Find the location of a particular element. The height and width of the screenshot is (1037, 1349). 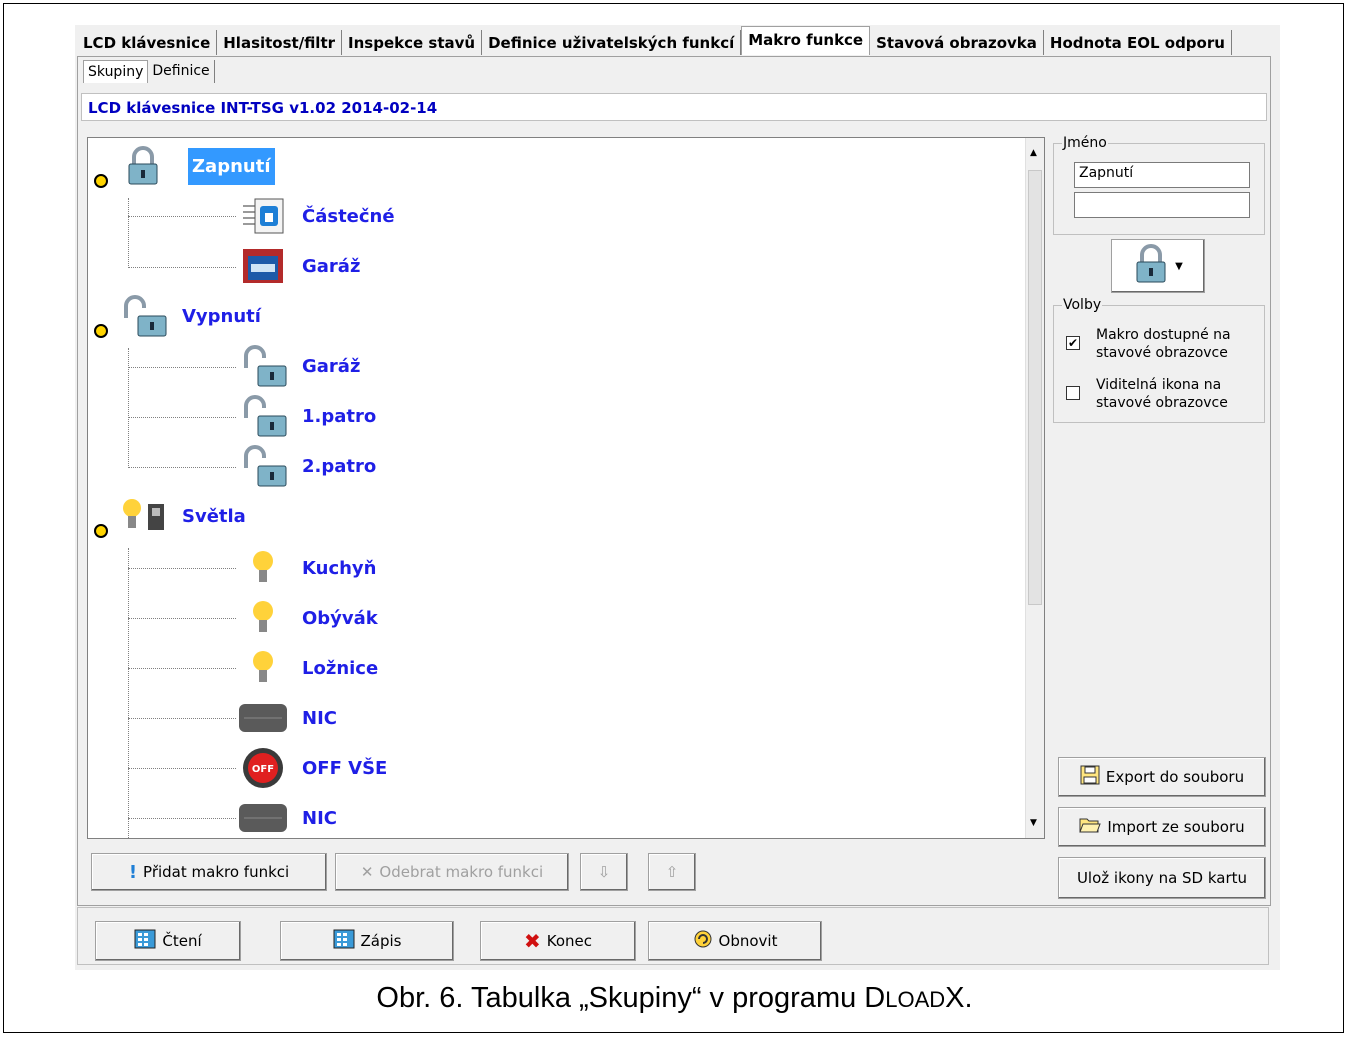

subtab-skupiny: Skupiny is located at coordinates (116, 71).